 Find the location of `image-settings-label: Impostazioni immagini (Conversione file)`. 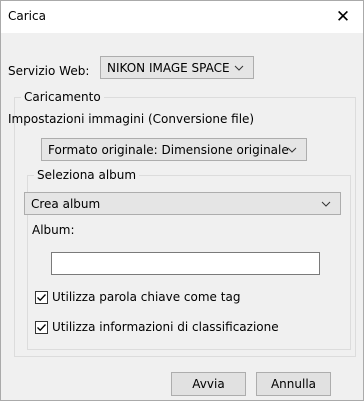

image-settings-label: Impostazioni immagini (Conversione file) is located at coordinates (131, 119).